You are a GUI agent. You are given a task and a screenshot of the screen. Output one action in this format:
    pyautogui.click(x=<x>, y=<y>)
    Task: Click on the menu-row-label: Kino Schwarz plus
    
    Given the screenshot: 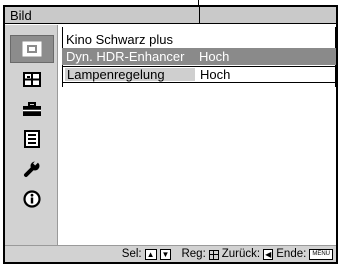 What is the action you would take?
    pyautogui.click(x=119, y=39)
    